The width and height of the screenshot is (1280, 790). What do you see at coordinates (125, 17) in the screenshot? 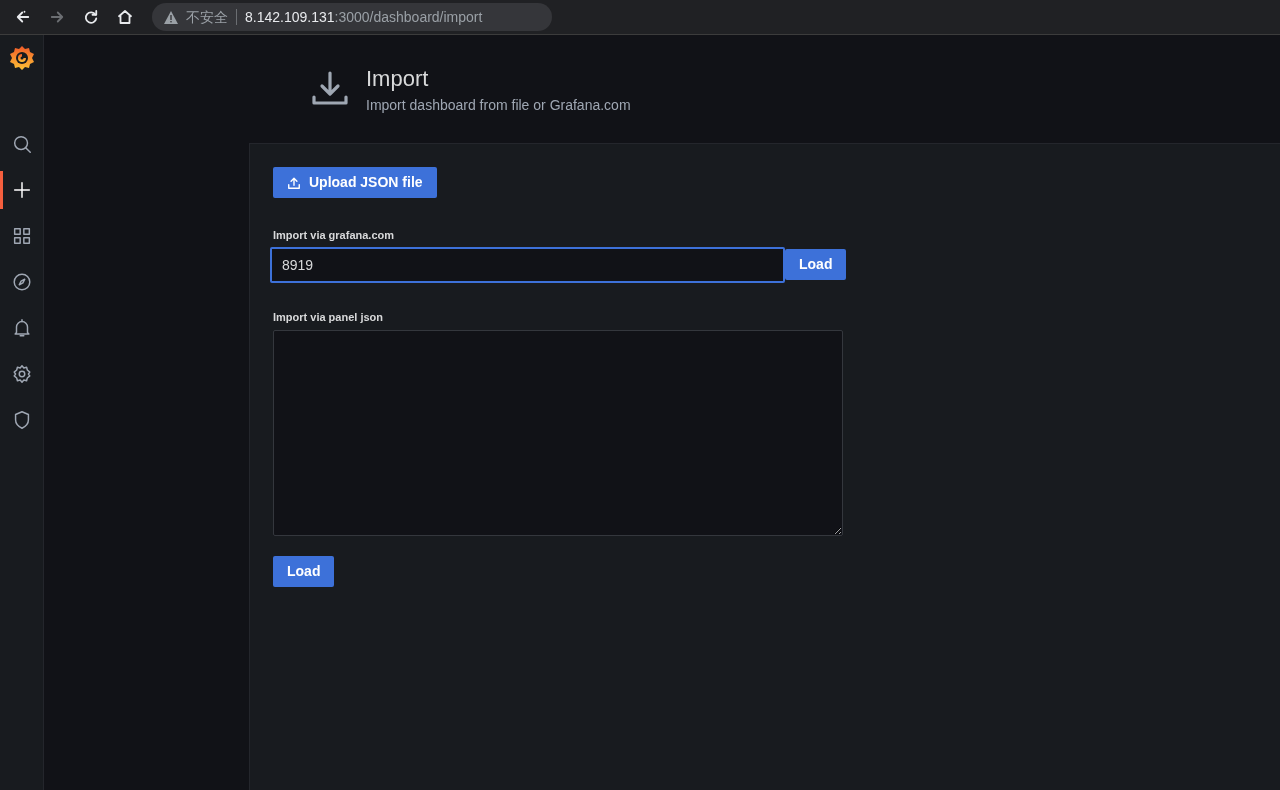
I see `home-icon` at bounding box center [125, 17].